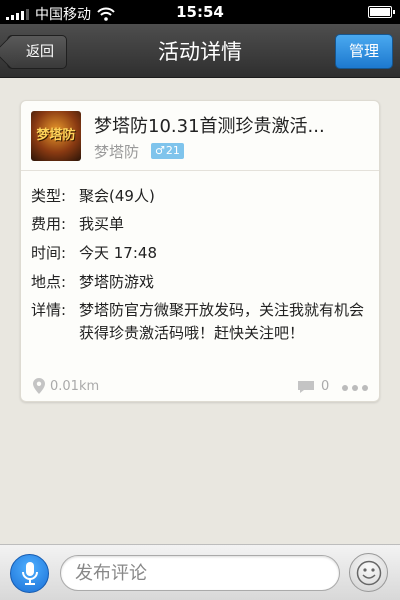  What do you see at coordinates (325, 386) in the screenshot?
I see `comment-count: 0` at bounding box center [325, 386].